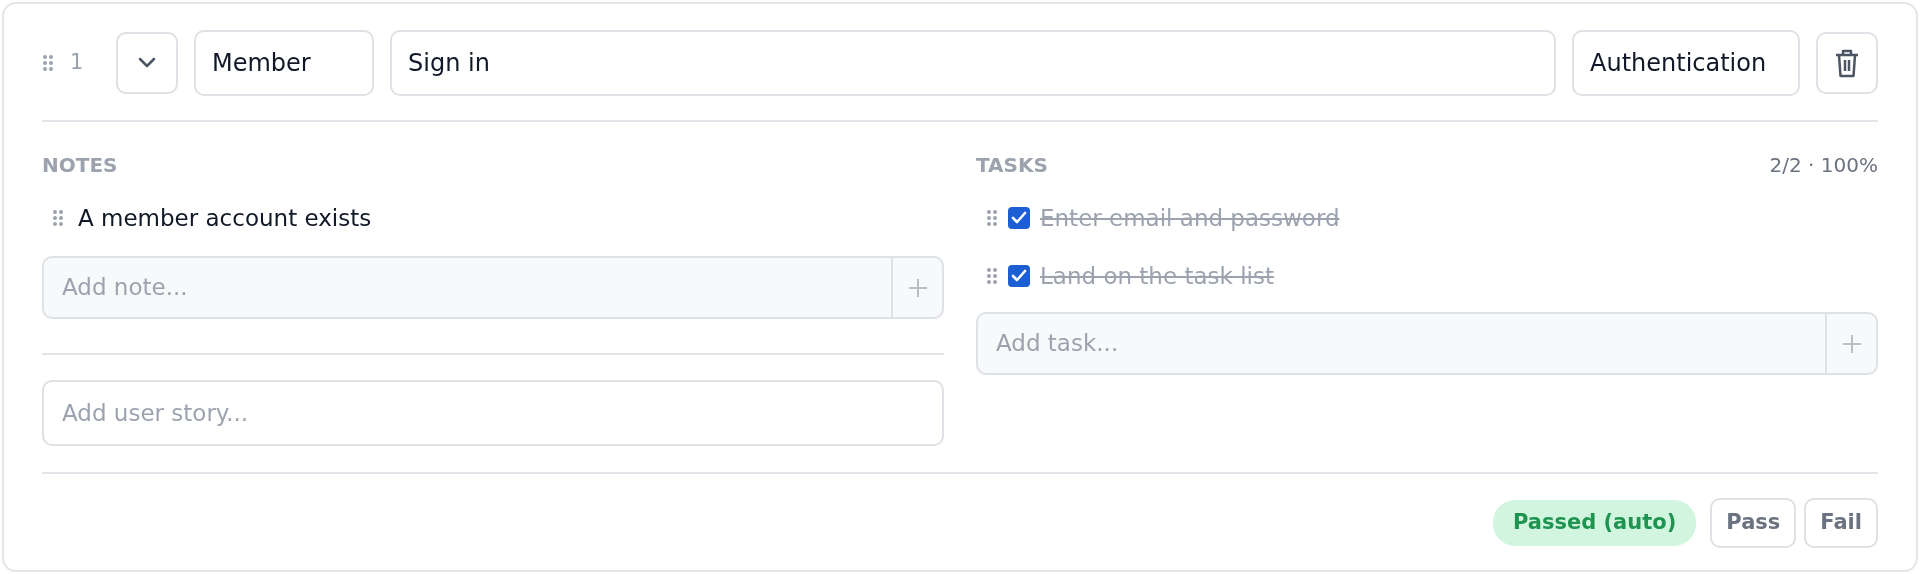 Image resolution: width=1920 pixels, height=574 pixels. I want to click on chevron-icon, so click(147, 63).